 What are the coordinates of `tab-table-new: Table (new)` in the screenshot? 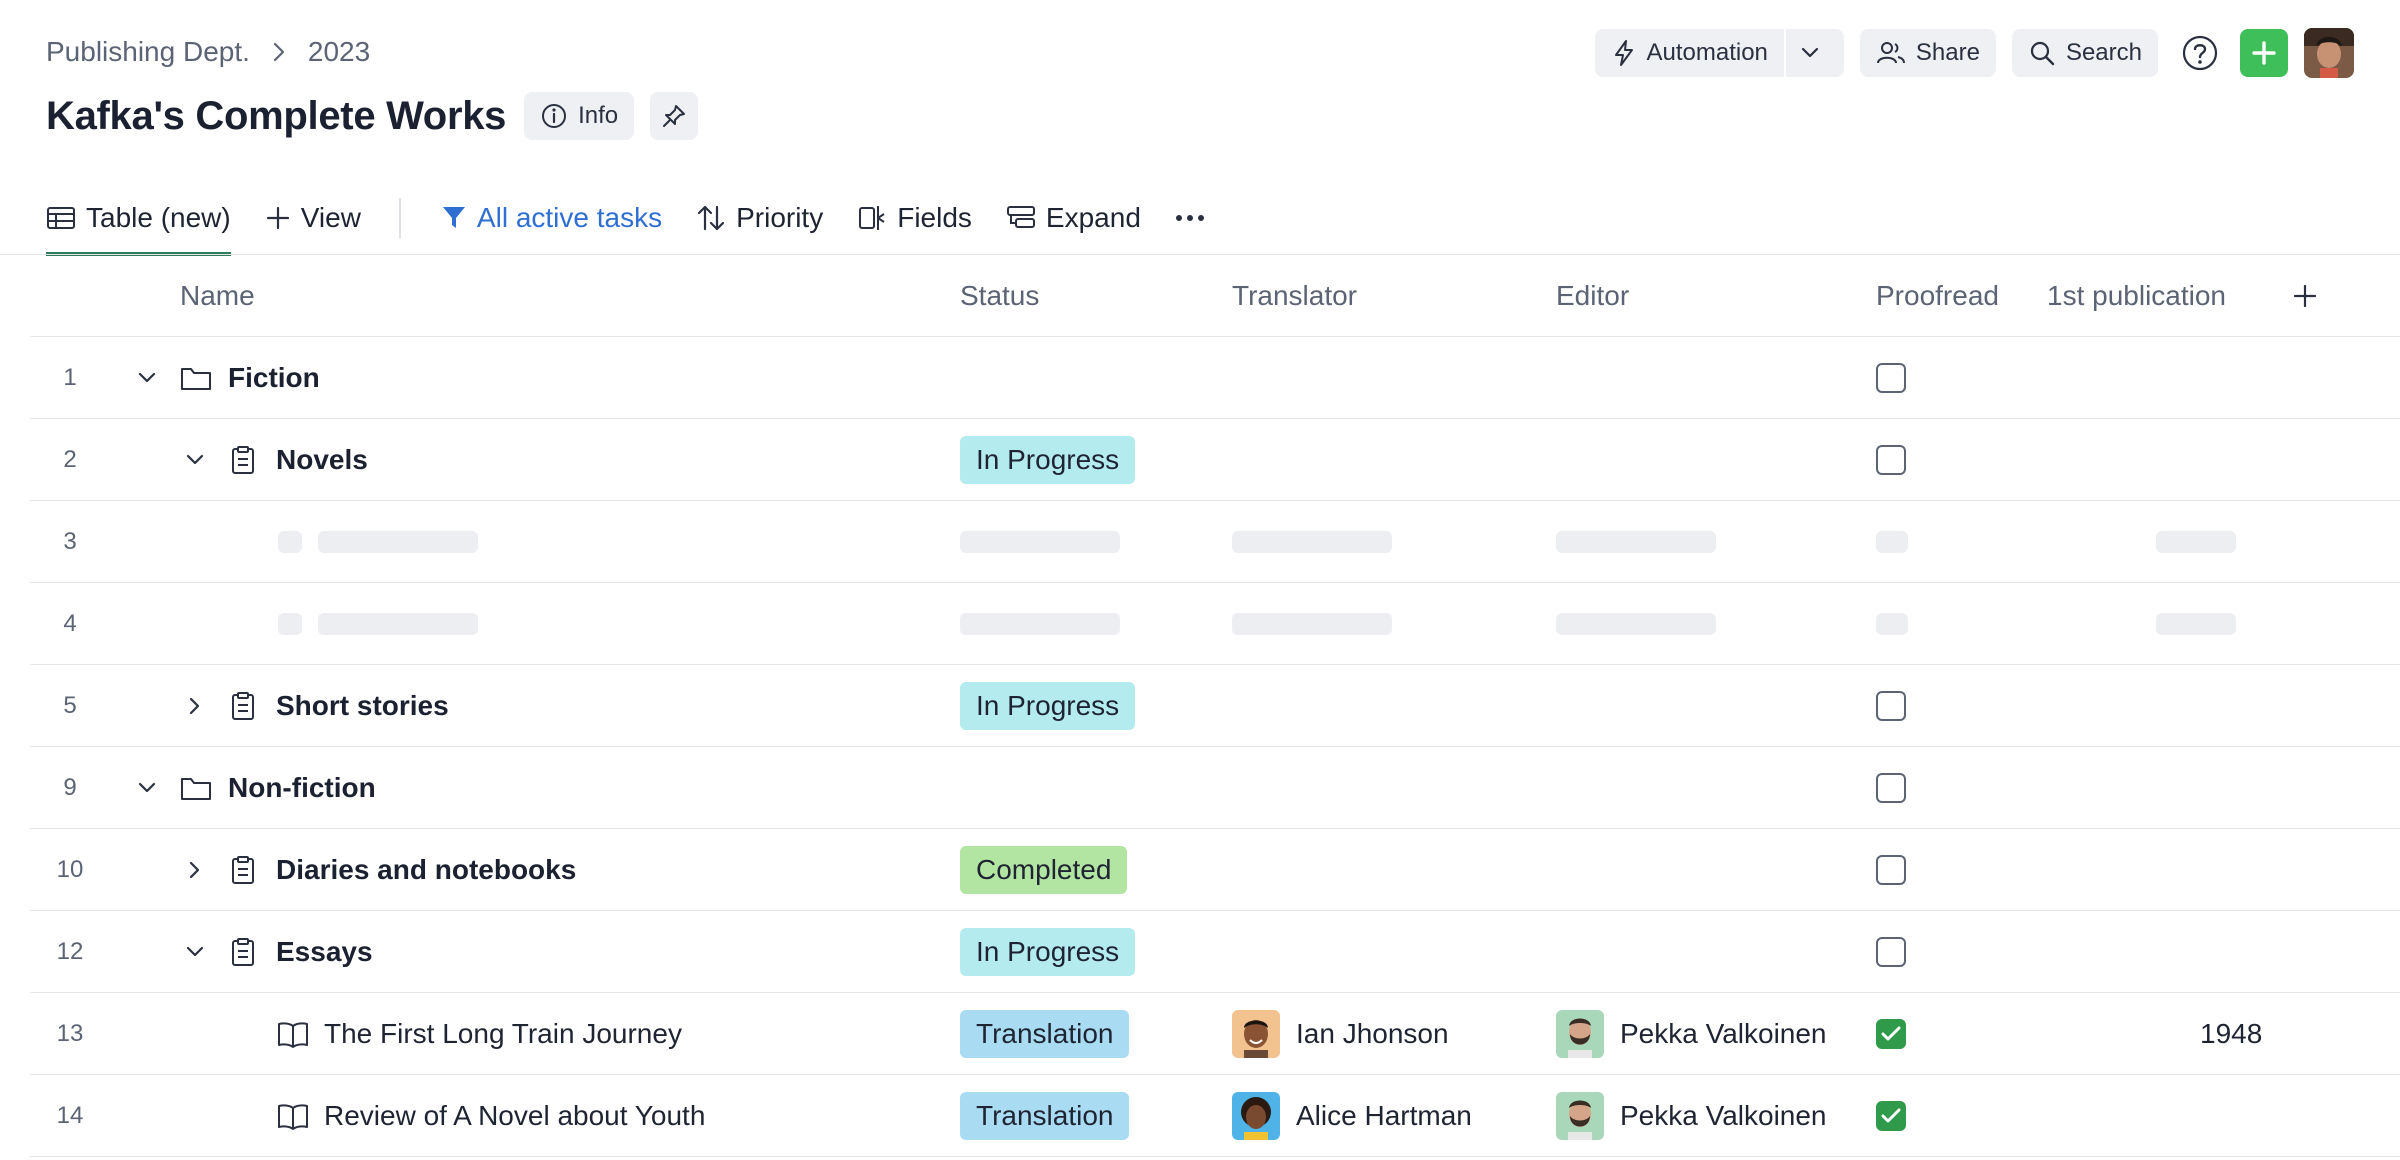 It's located at (138, 219).